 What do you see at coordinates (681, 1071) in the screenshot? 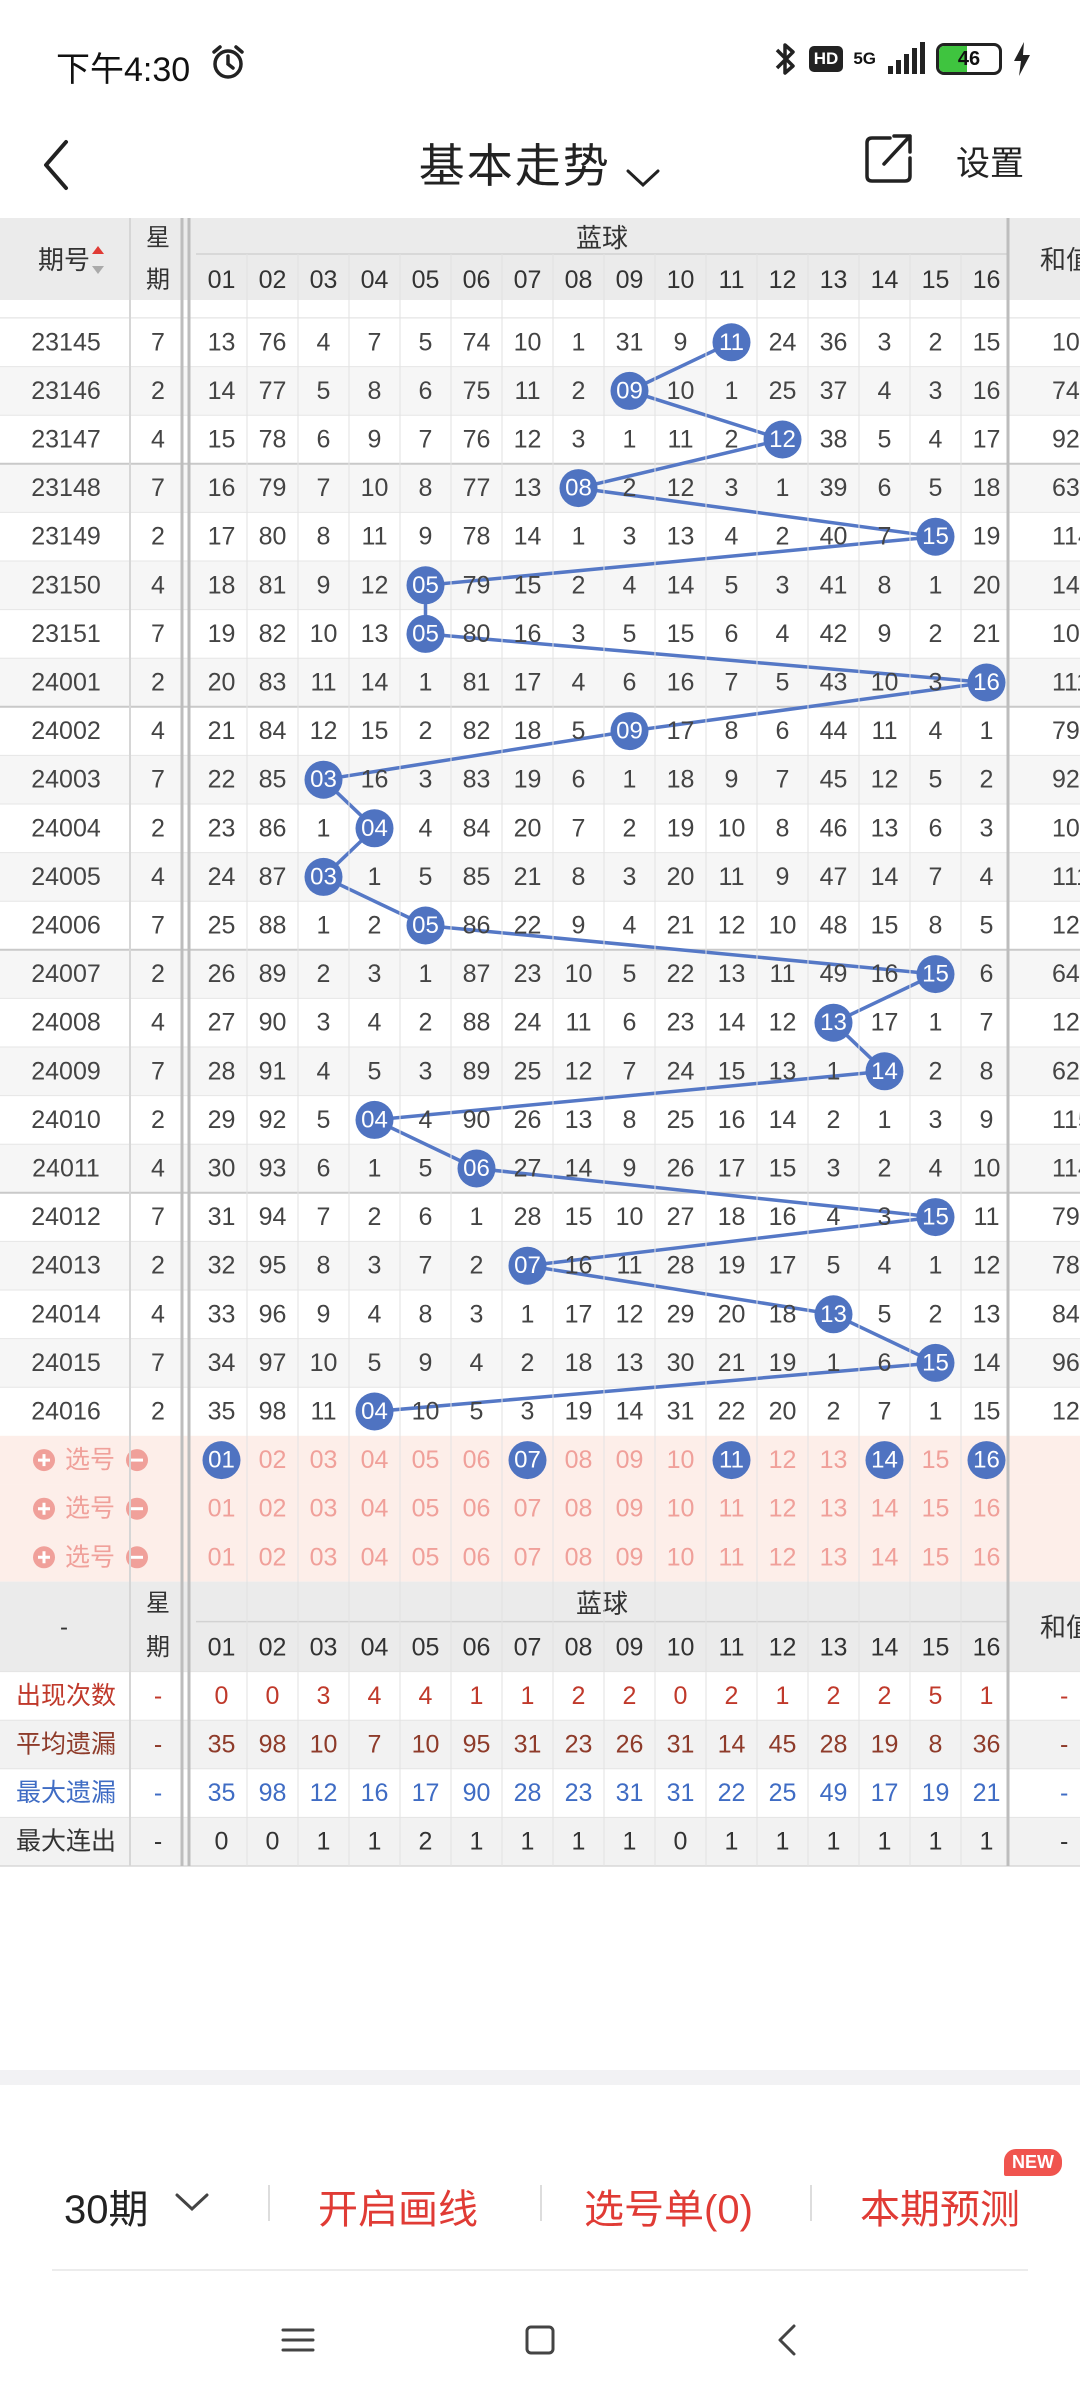
I see `miss-count: 24` at bounding box center [681, 1071].